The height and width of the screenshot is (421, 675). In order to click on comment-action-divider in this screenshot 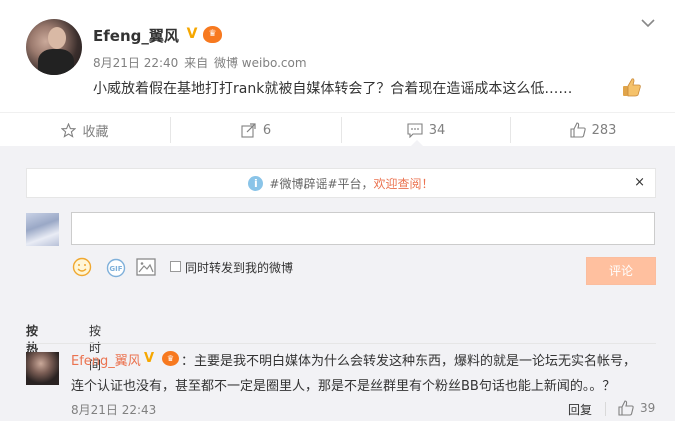, I will do `click(605, 409)`.